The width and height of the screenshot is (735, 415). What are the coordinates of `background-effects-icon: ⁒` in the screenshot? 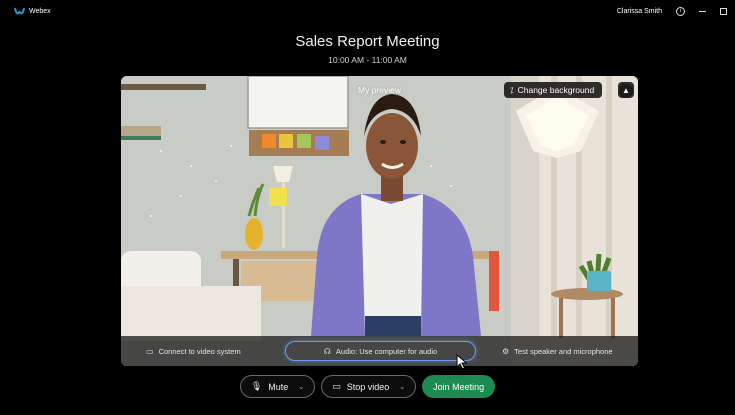 It's located at (512, 90).